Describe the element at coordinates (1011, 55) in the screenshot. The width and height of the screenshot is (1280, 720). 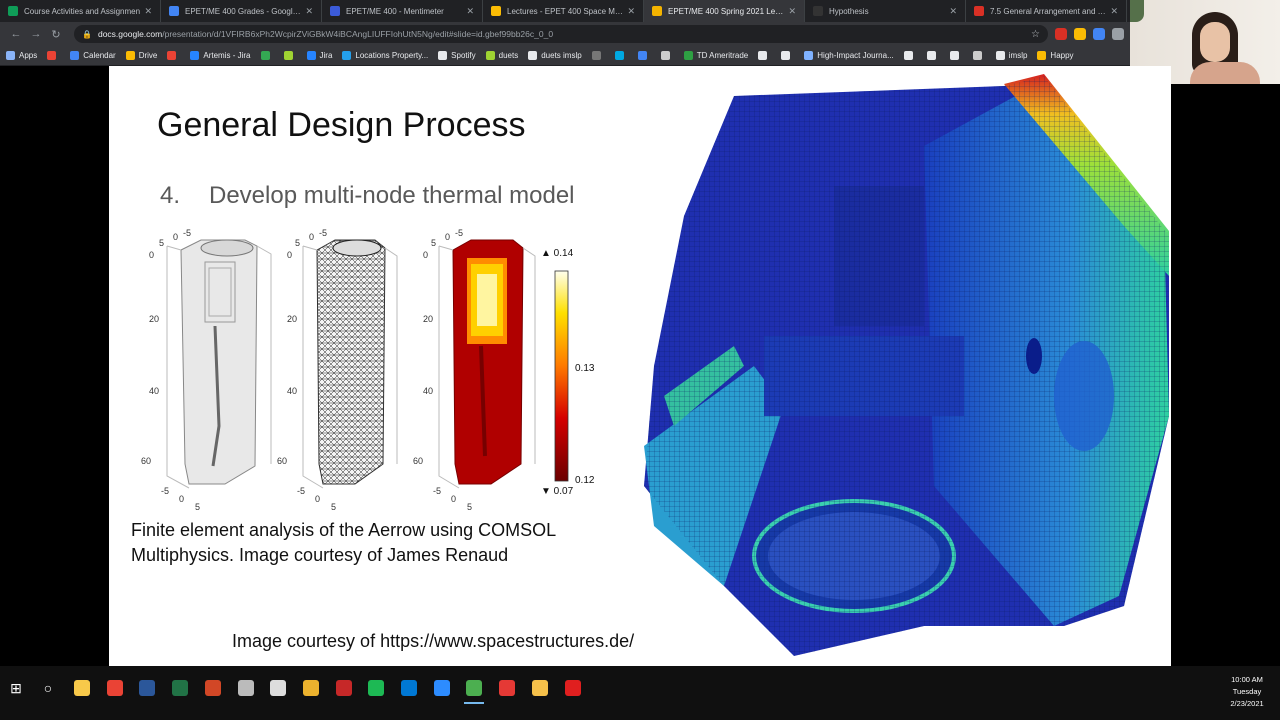
I see `bookmark-item: imslp` at that location.